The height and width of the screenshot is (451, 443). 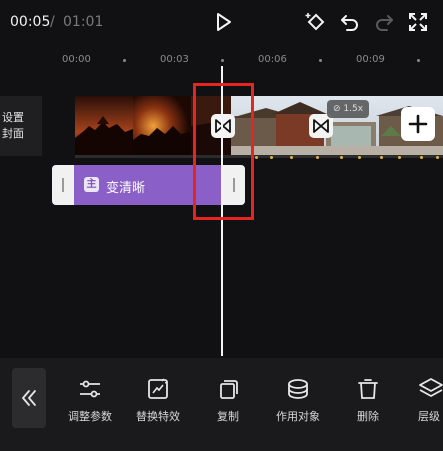 What do you see at coordinates (90, 416) in the screenshot?
I see `tool-label: 调整参数` at bounding box center [90, 416].